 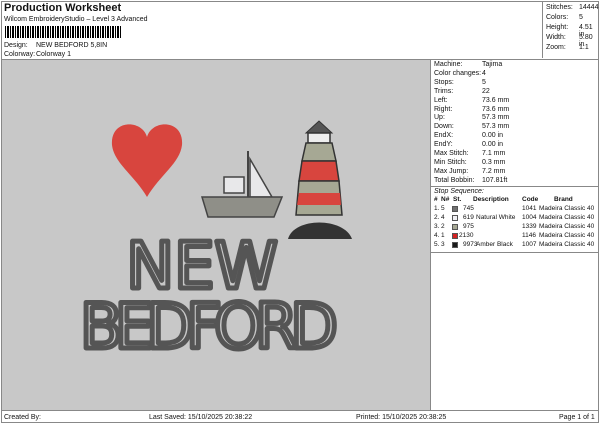 What do you see at coordinates (468, 226) in the screenshot?
I see `thread-number: 975` at bounding box center [468, 226].